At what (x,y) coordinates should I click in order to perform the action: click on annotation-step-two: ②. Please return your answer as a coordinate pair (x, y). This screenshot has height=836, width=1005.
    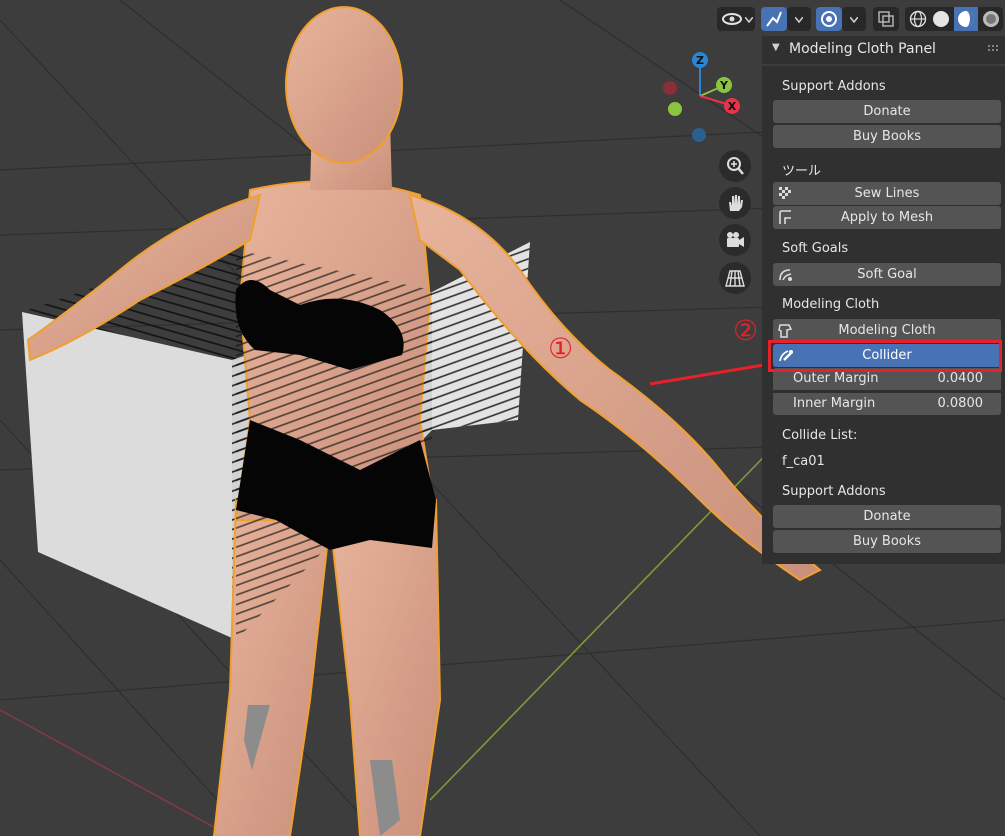
    Looking at the image, I should click on (746, 330).